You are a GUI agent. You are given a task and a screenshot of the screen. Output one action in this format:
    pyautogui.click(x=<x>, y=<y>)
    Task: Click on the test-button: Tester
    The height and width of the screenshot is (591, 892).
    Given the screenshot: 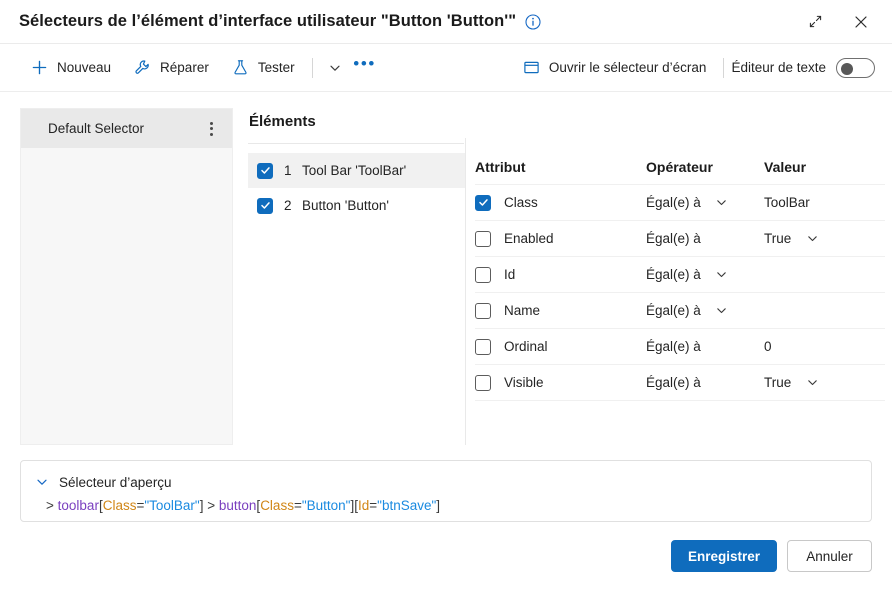 What is the action you would take?
    pyautogui.click(x=263, y=68)
    